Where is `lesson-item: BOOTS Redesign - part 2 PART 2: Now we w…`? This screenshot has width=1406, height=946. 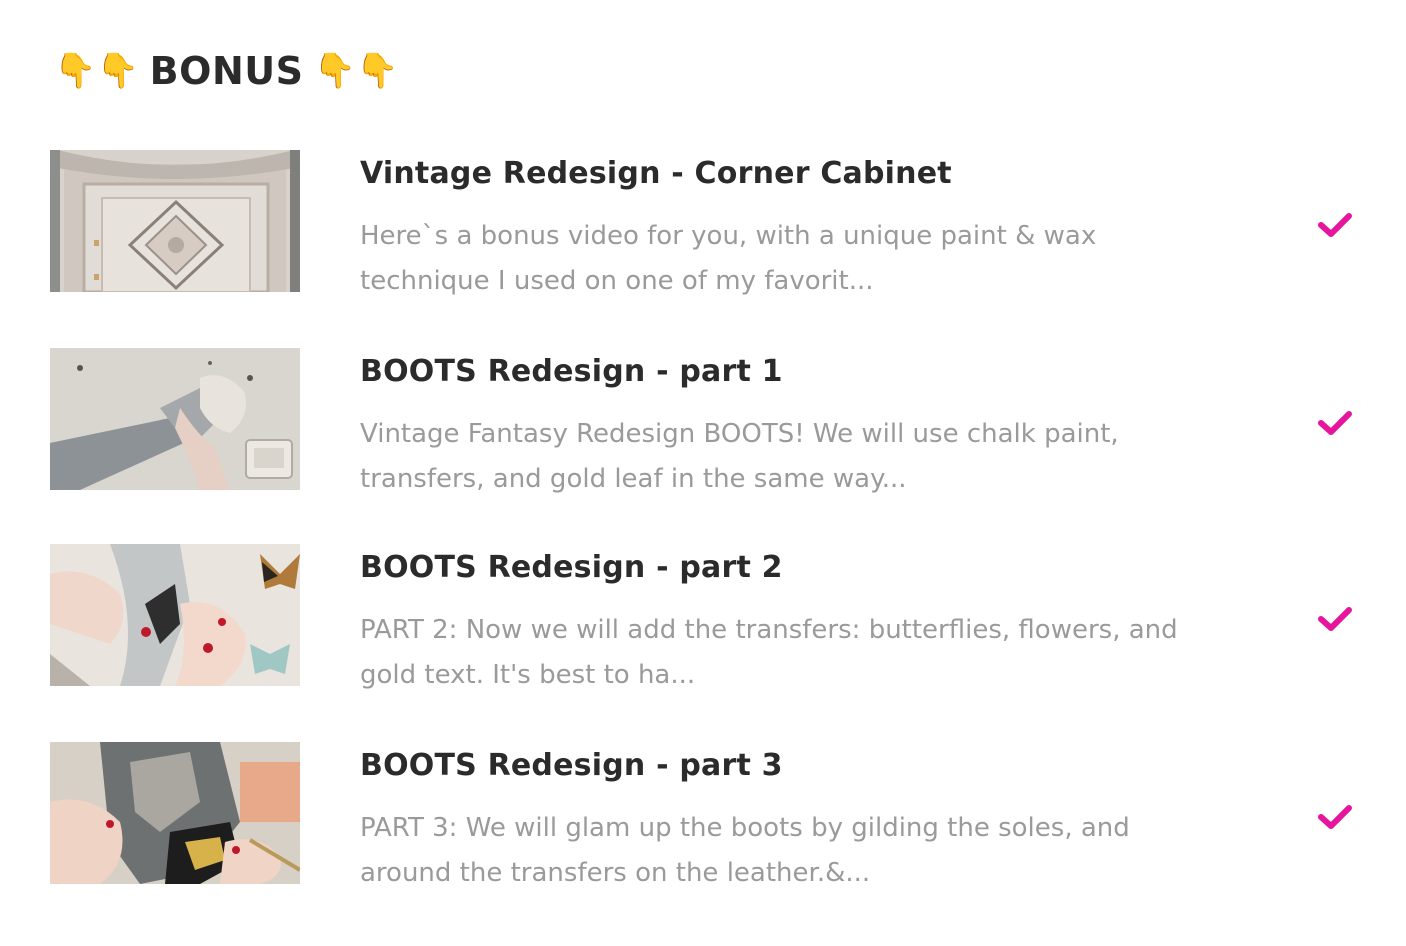 lesson-item: BOOTS Redesign - part 2 PART 2: Now we w… is located at coordinates (705, 619).